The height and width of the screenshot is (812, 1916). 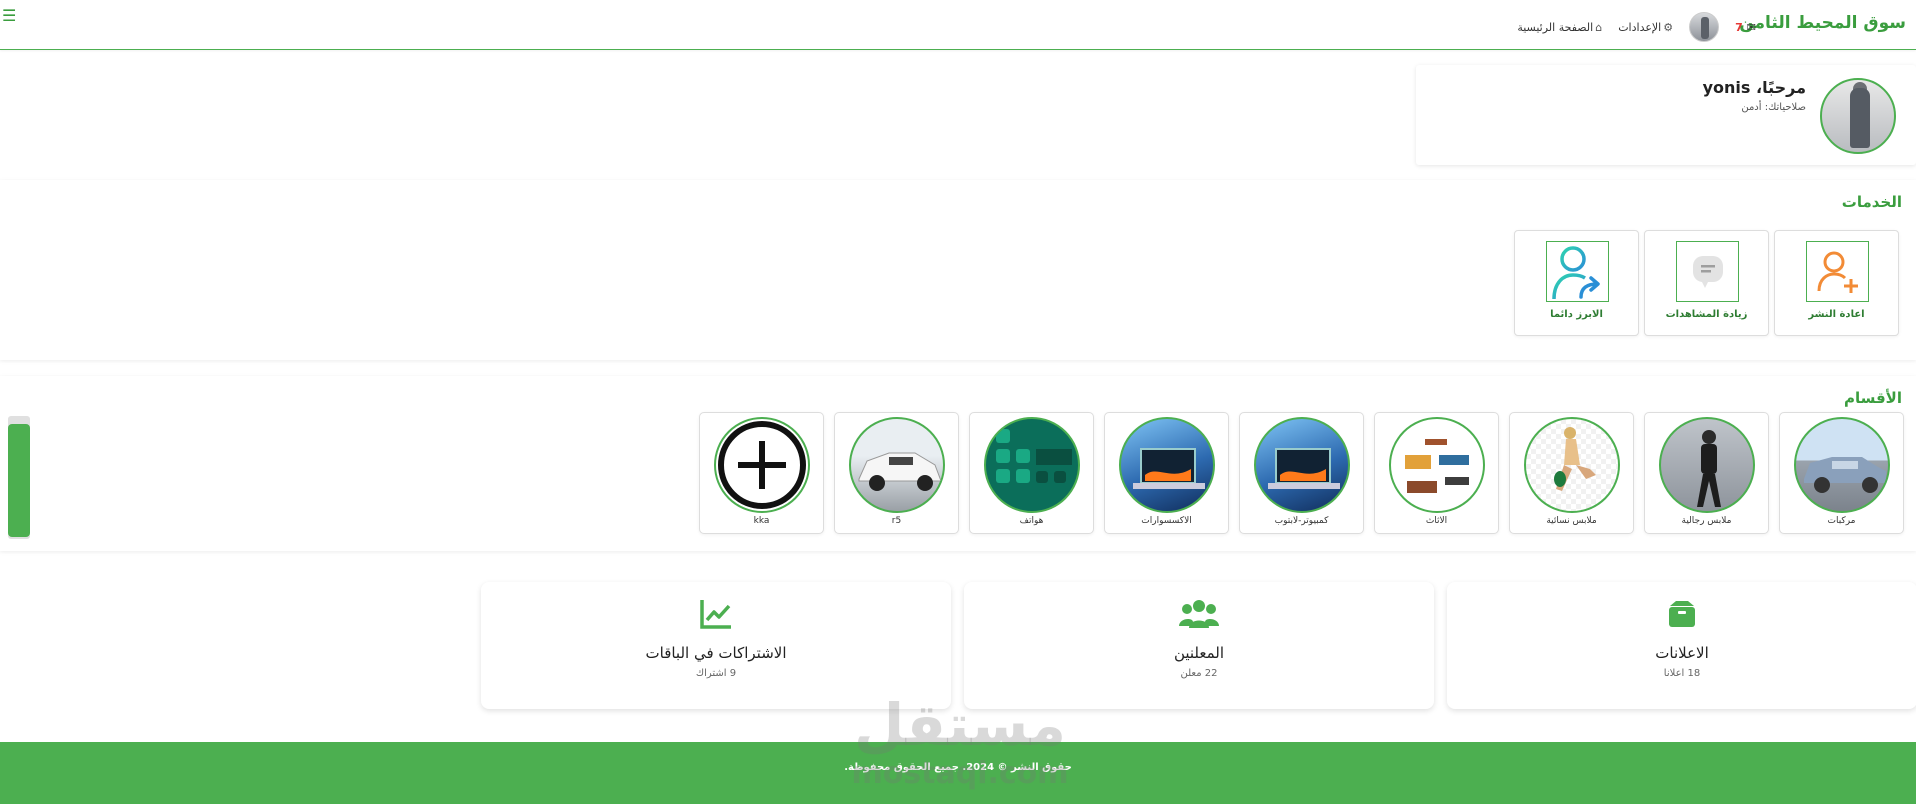 What do you see at coordinates (1031, 521) in the screenshot?
I see `category-label: هواتف` at bounding box center [1031, 521].